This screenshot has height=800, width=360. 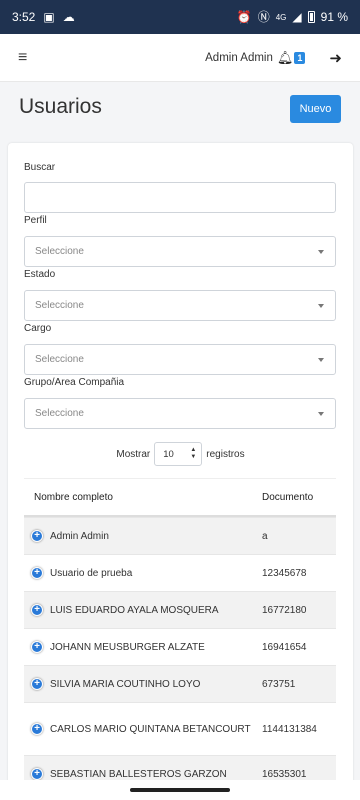 What do you see at coordinates (180, 413) in the screenshot?
I see `group-select: Seleccione` at bounding box center [180, 413].